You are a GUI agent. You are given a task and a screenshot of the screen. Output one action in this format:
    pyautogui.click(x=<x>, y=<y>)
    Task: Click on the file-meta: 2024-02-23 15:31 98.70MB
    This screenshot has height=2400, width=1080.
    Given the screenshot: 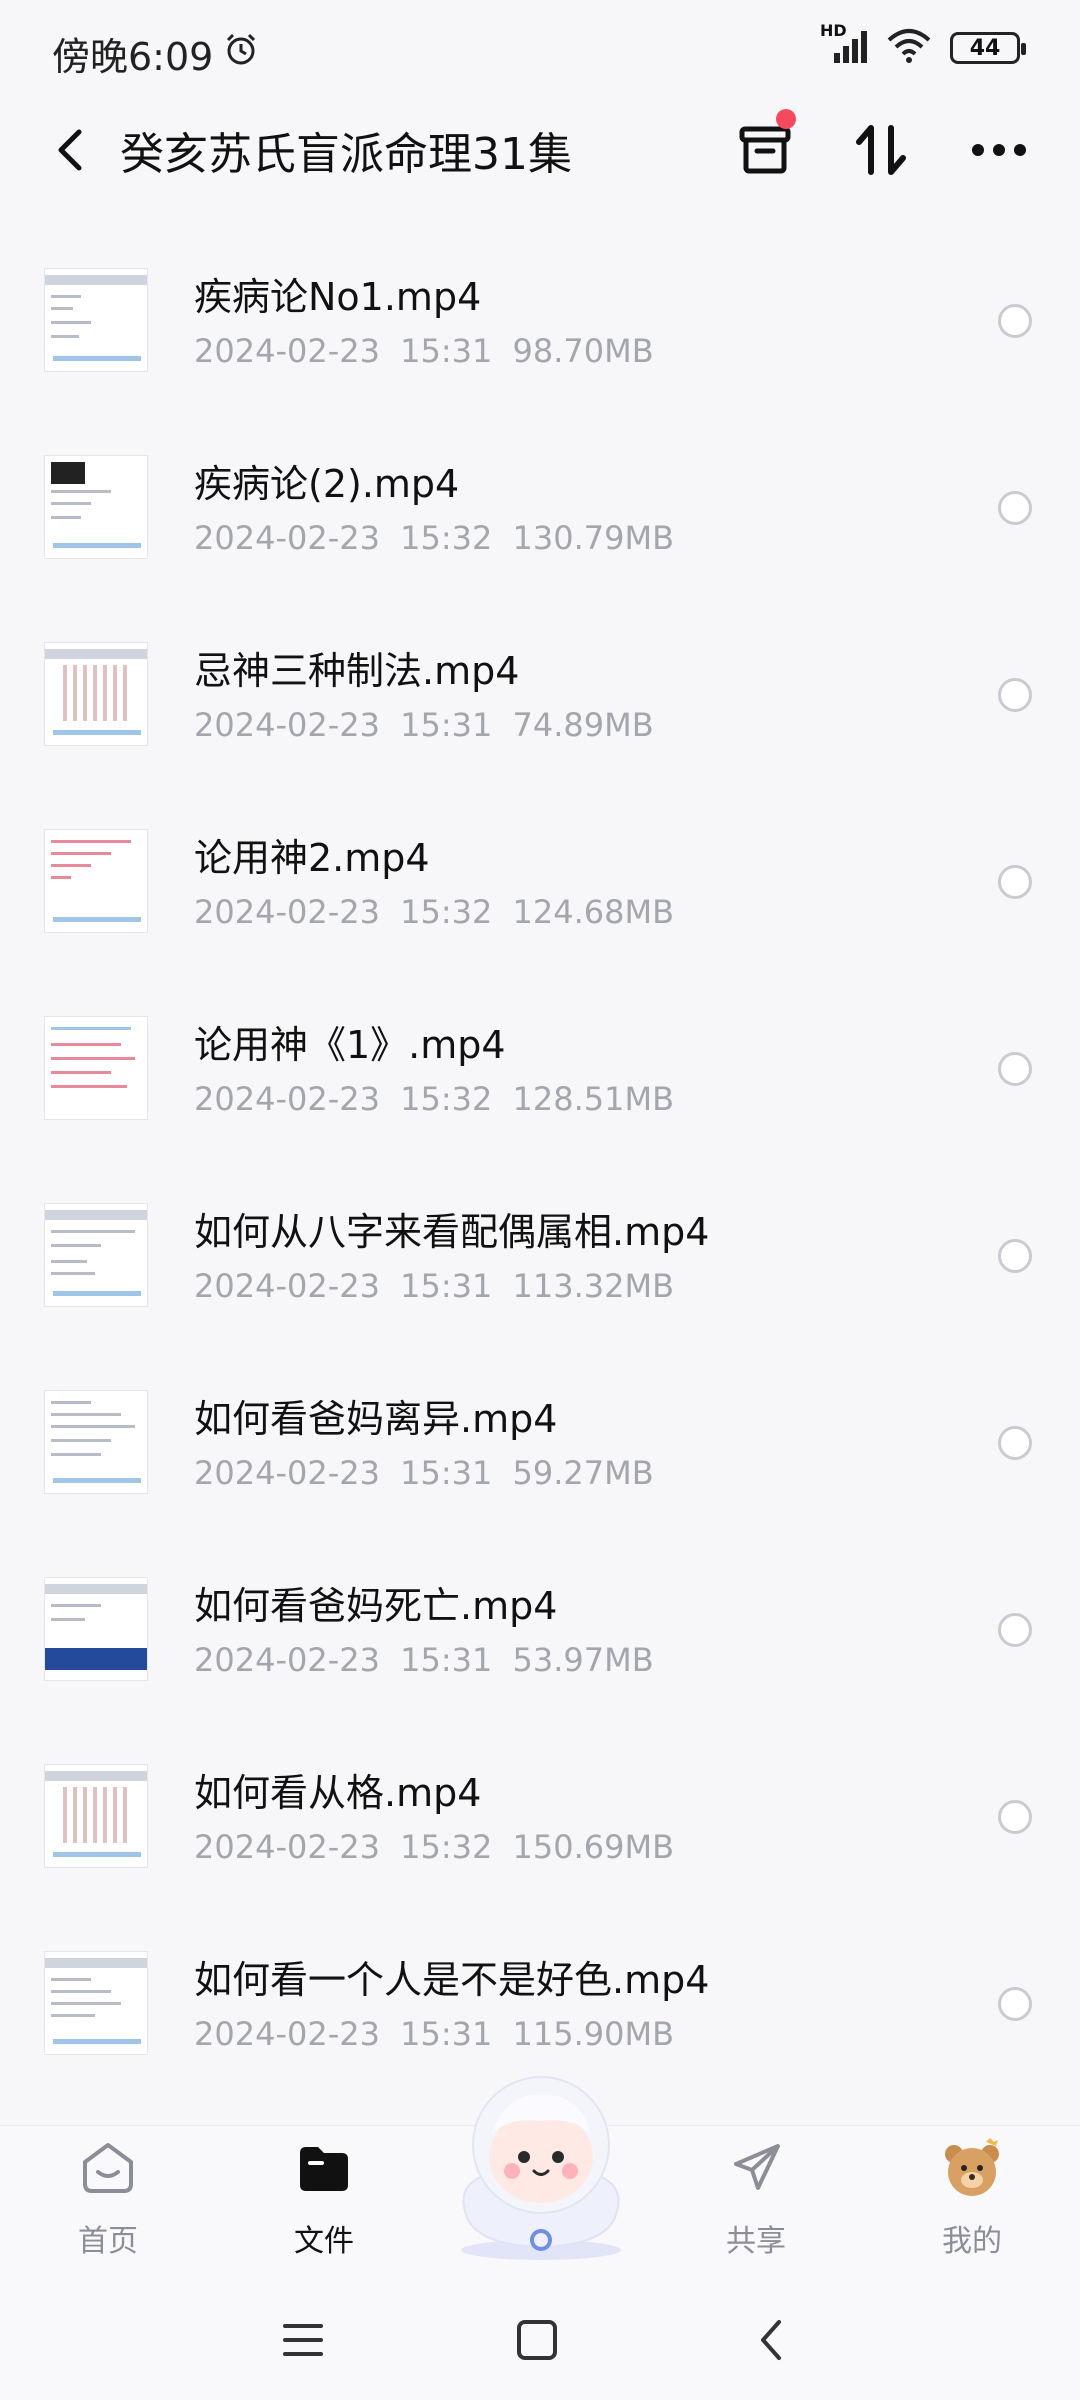 What is the action you would take?
    pyautogui.click(x=424, y=351)
    